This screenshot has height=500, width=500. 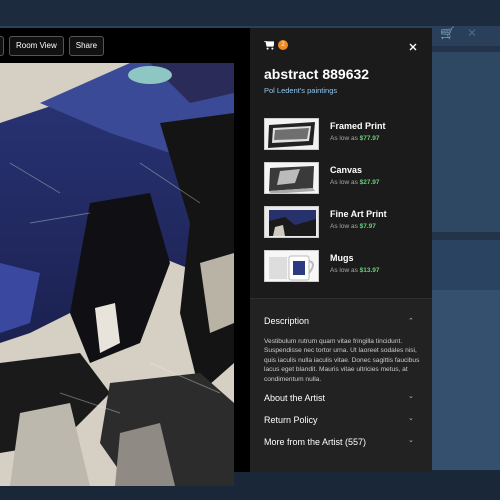 I want to click on chevron-up-icon: ⌃, so click(x=411, y=321).